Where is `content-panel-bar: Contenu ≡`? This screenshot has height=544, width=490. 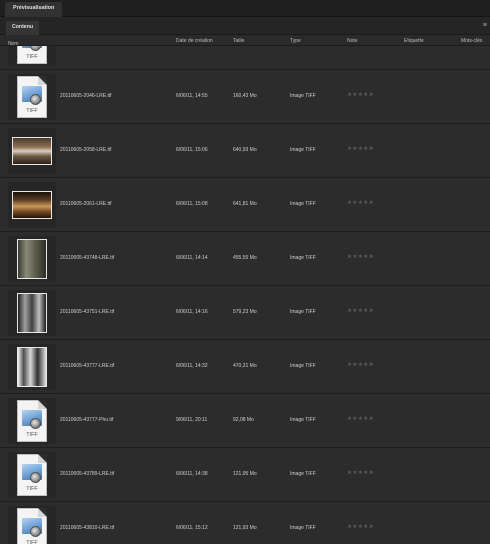 content-panel-bar: Contenu ≡ is located at coordinates (245, 26).